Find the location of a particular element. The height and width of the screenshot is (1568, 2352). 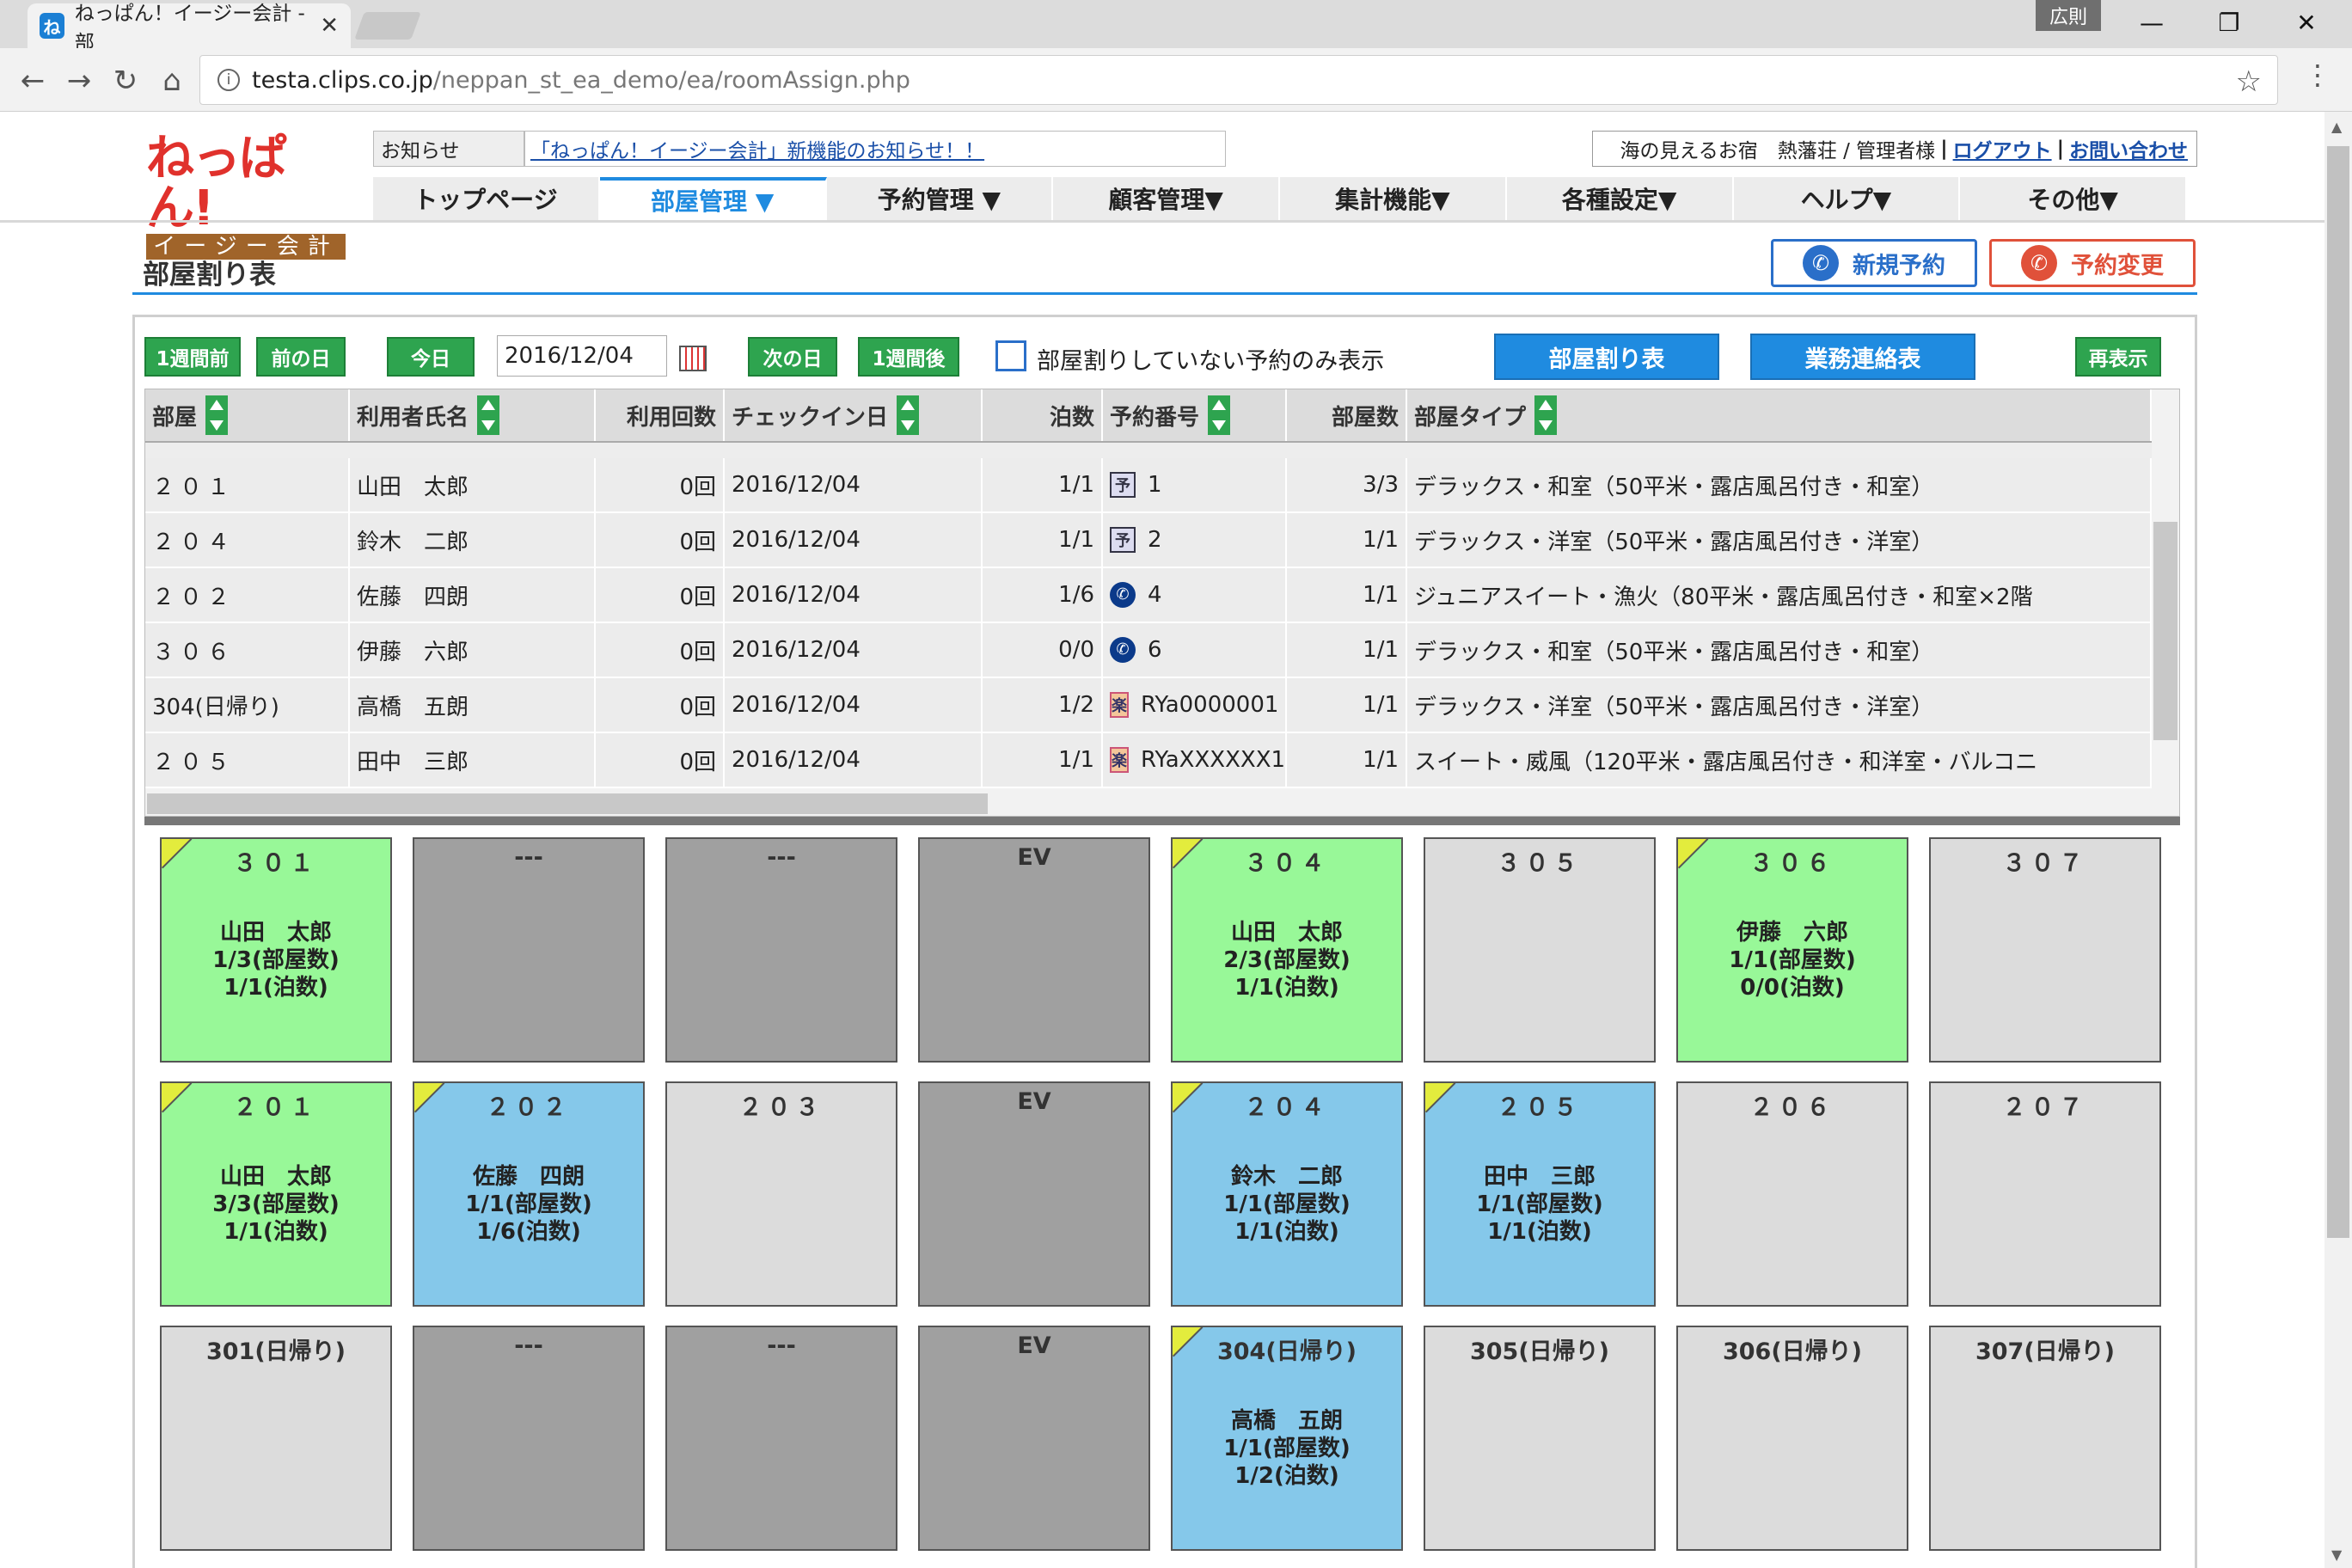

column-header: 部屋 is located at coordinates (247, 415).